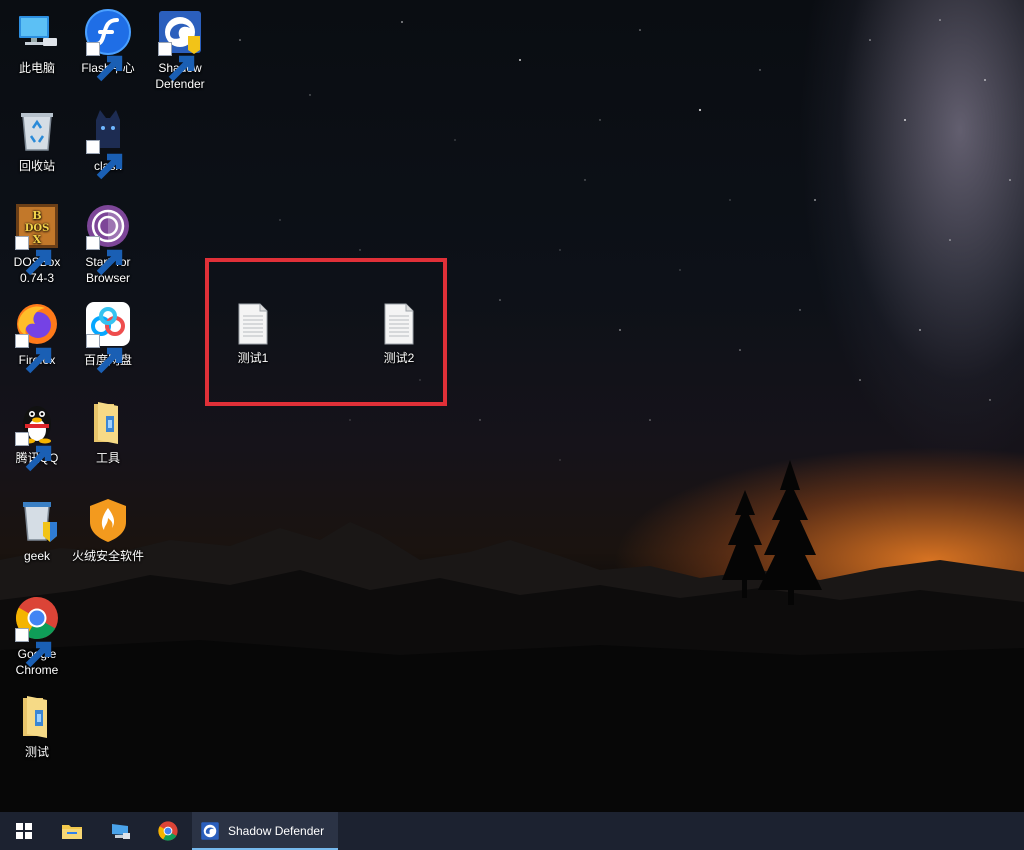 This screenshot has width=1024, height=850. What do you see at coordinates (276, 831) in the screenshot?
I see `taskbar-app-label: Shadow Defender` at bounding box center [276, 831].